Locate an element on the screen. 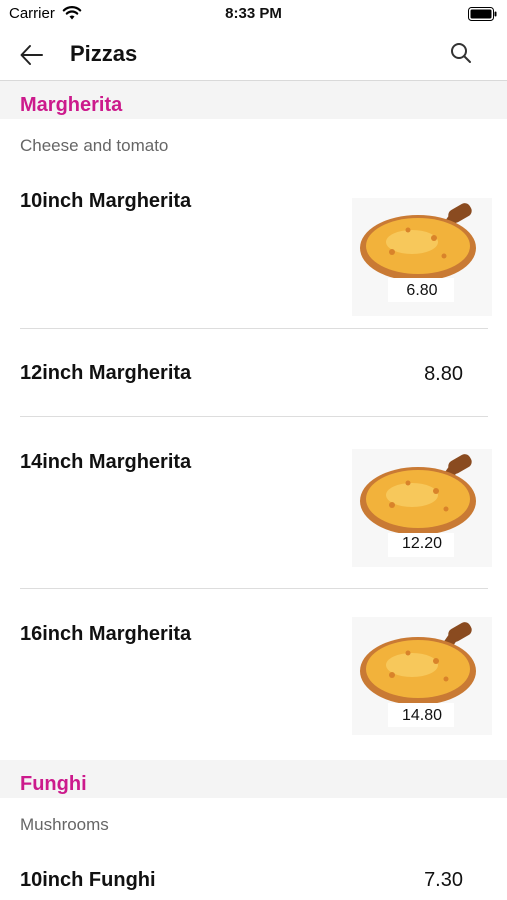  item-price: 6.80 is located at coordinates (422, 290).